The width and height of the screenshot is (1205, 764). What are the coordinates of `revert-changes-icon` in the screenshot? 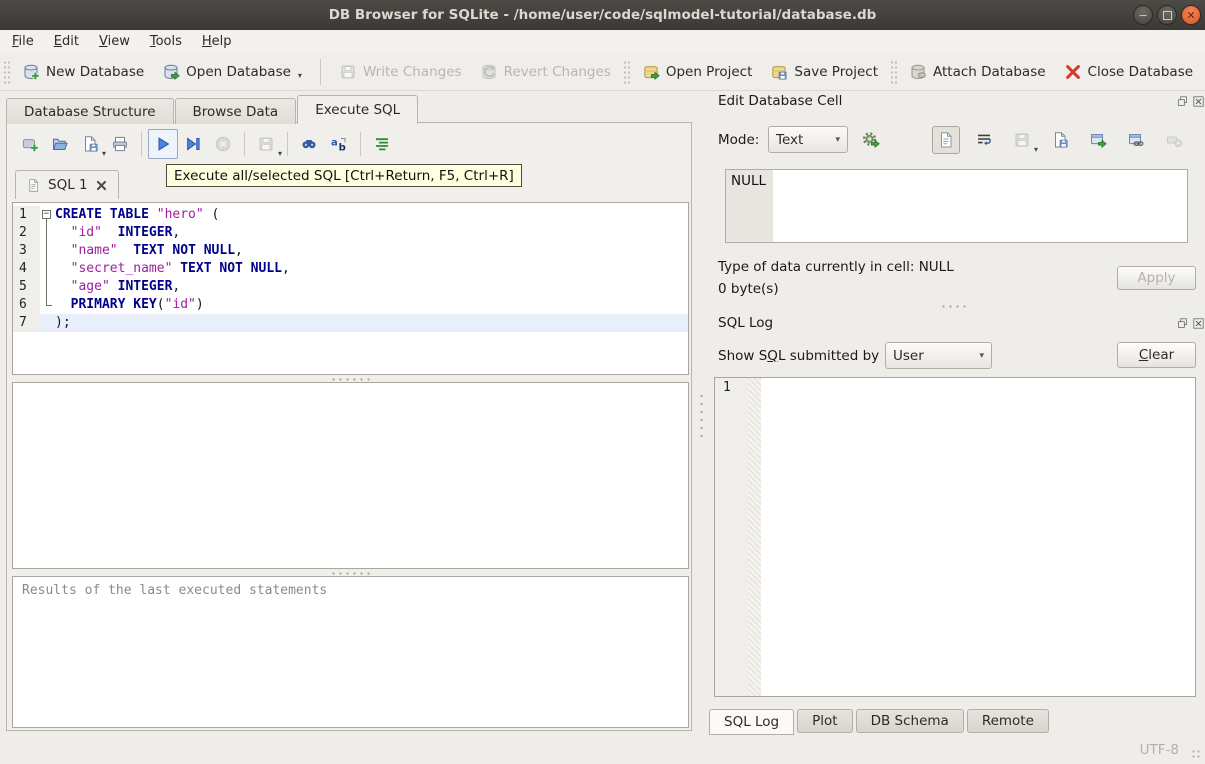 It's located at (489, 72).